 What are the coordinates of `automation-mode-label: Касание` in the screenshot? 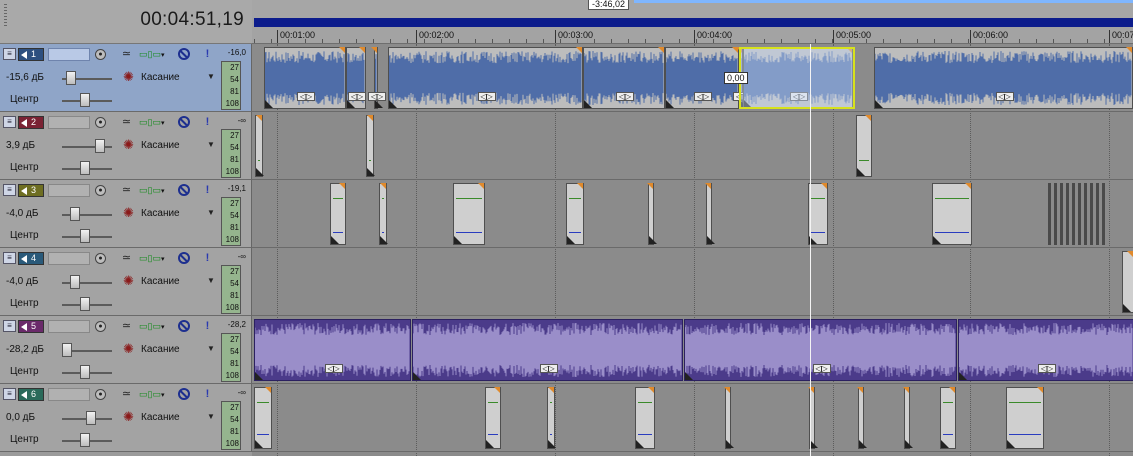 It's located at (160, 77).